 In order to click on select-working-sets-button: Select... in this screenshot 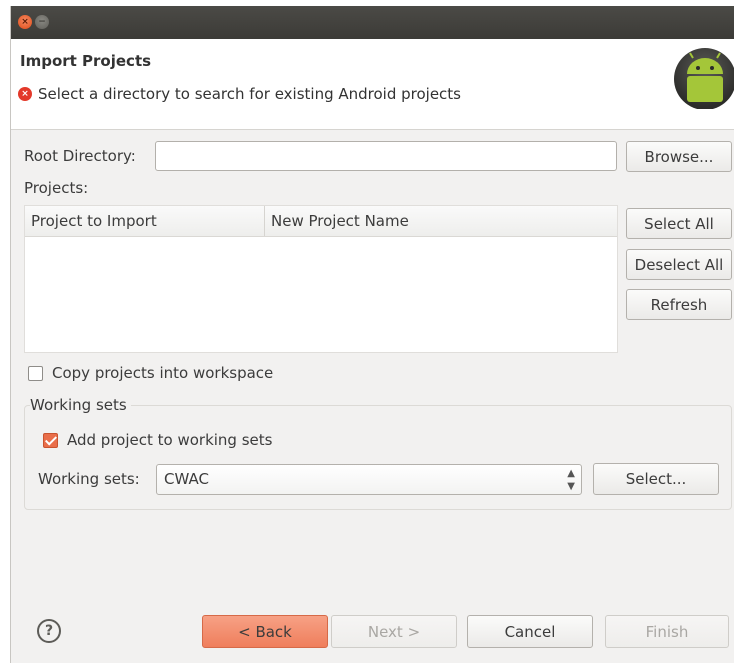, I will do `click(656, 479)`.